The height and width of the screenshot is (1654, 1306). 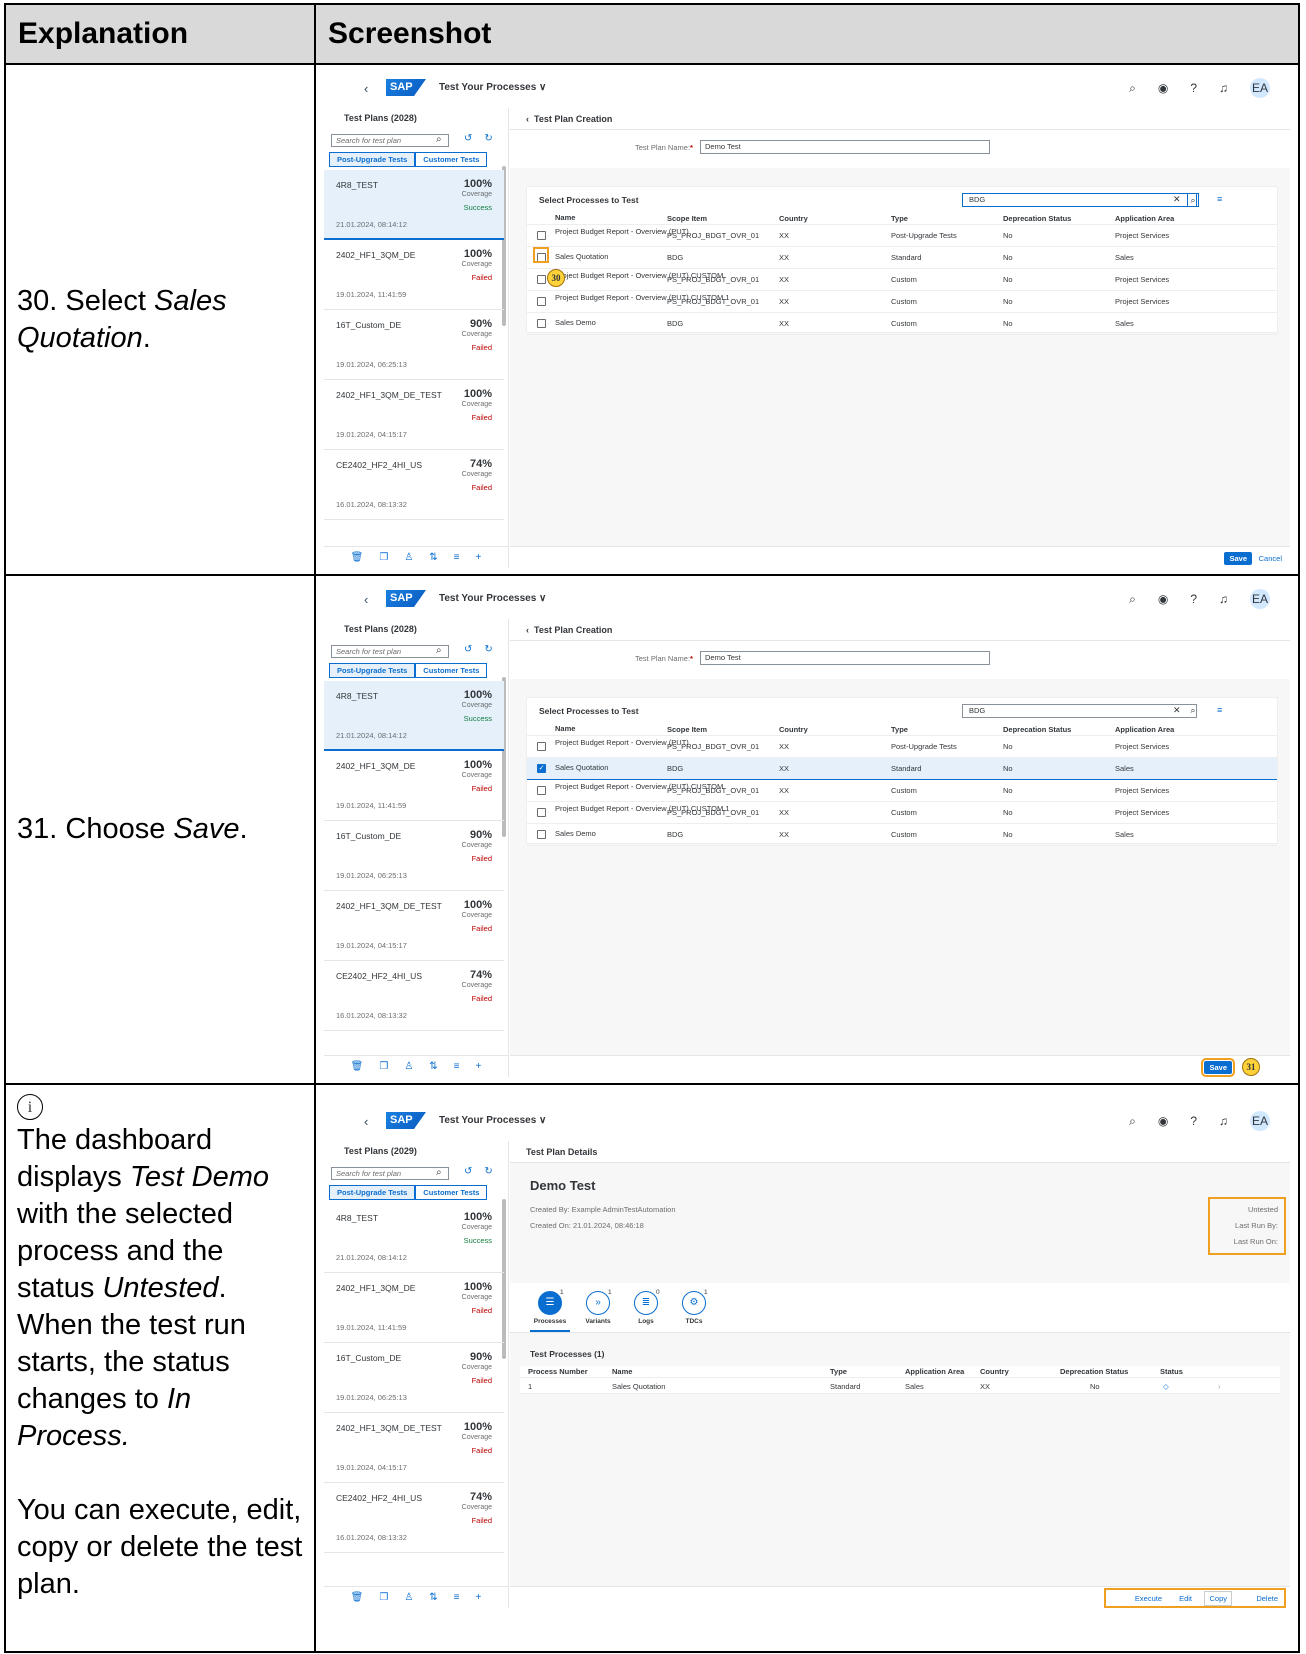 I want to click on tab-tdcs: ⚙ TDCs 1, so click(x=694, y=1307).